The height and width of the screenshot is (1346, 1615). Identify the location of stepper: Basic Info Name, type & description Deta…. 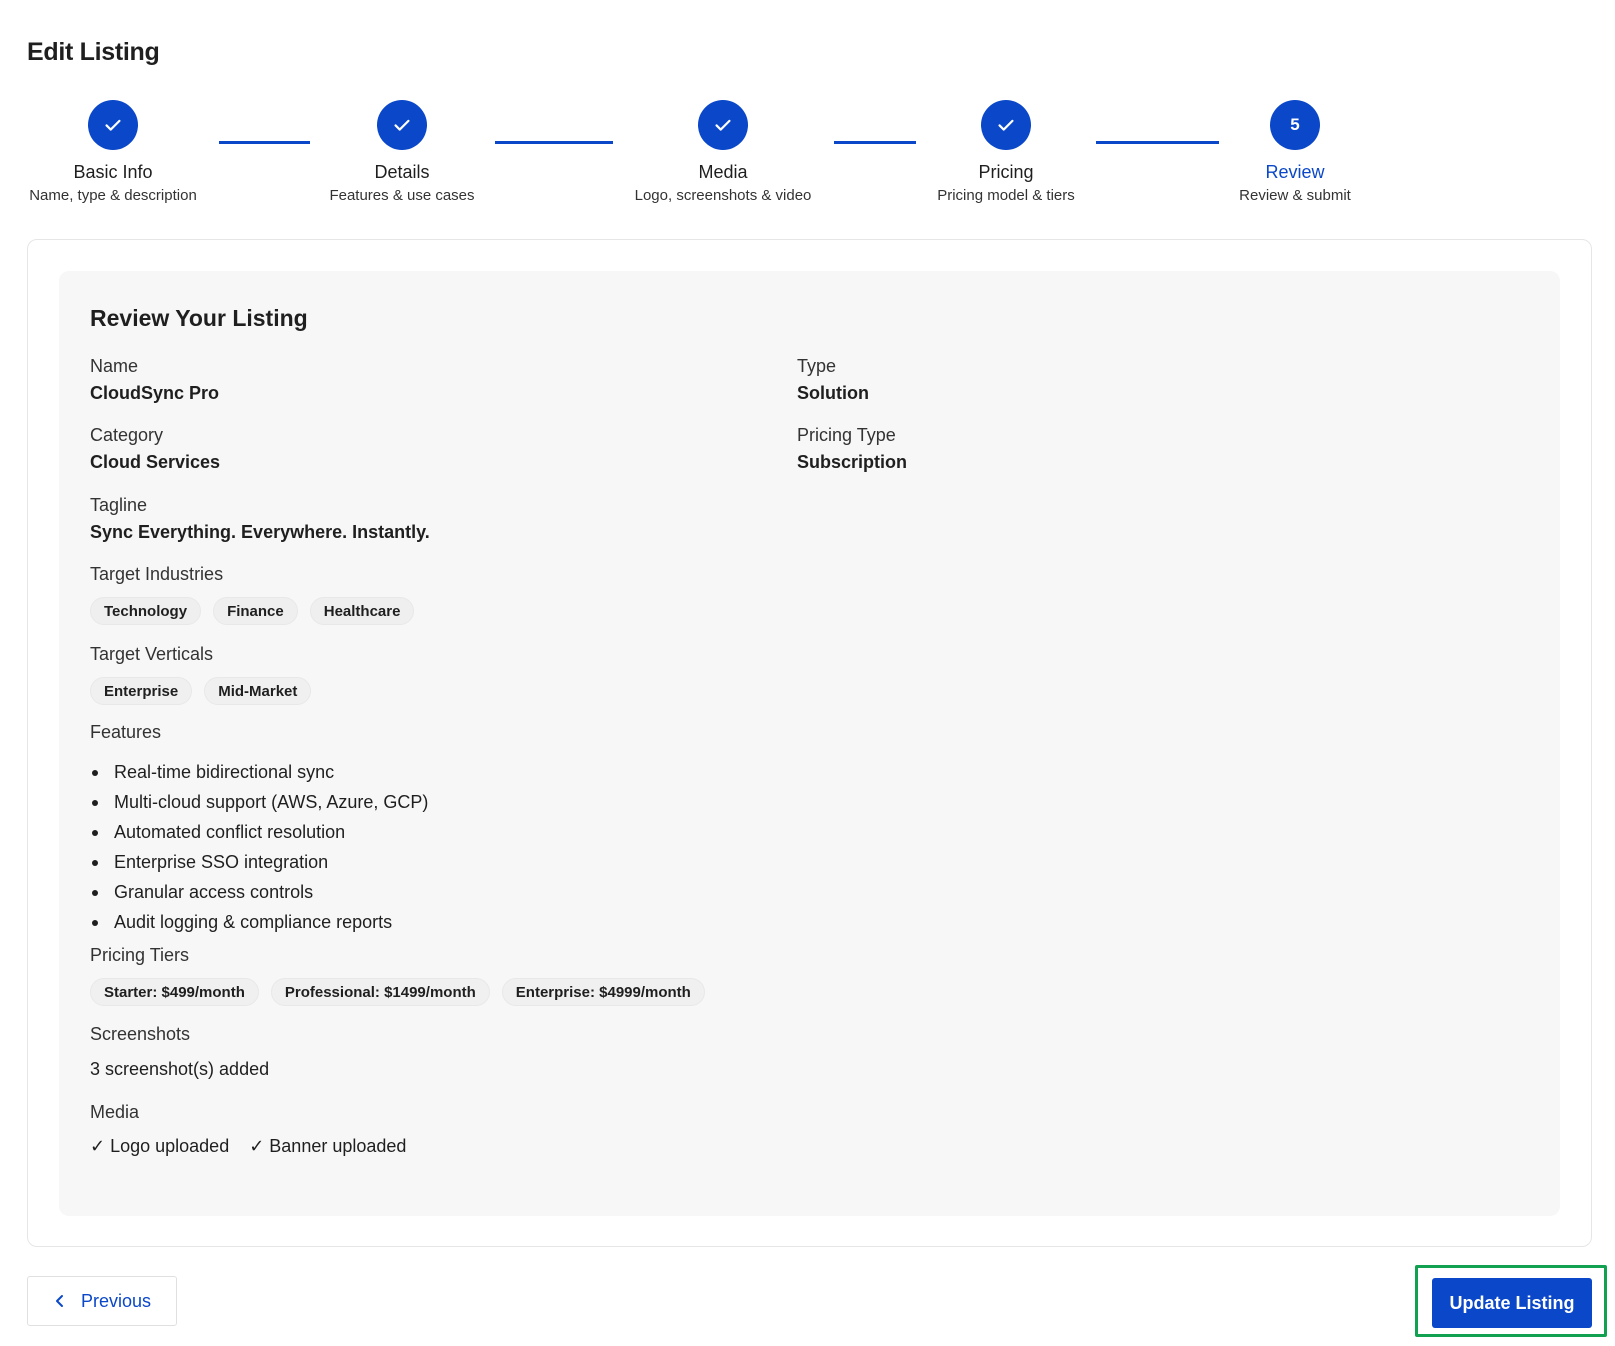
(807, 155).